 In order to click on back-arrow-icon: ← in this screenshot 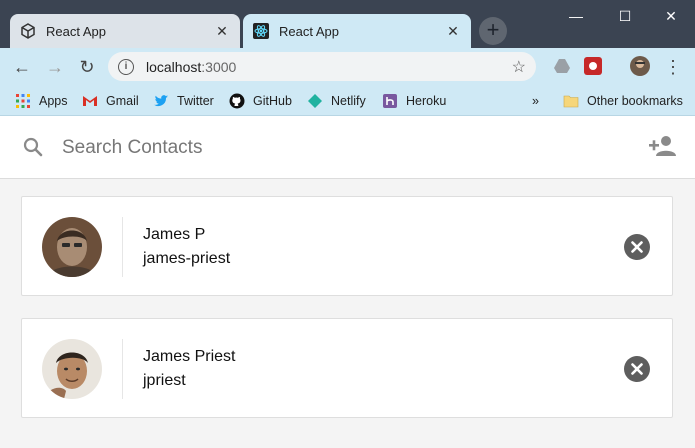, I will do `click(22, 67)`.